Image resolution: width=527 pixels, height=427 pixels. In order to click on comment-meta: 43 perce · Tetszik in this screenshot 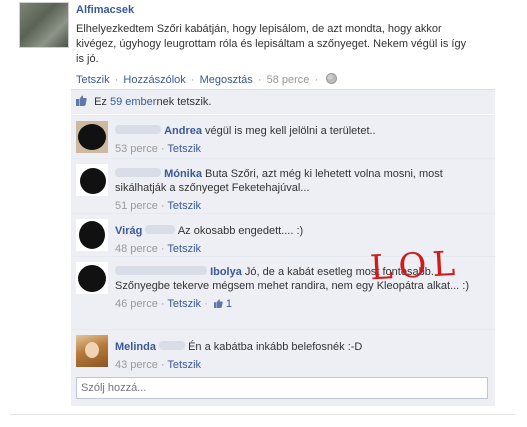, I will do `click(158, 365)`.